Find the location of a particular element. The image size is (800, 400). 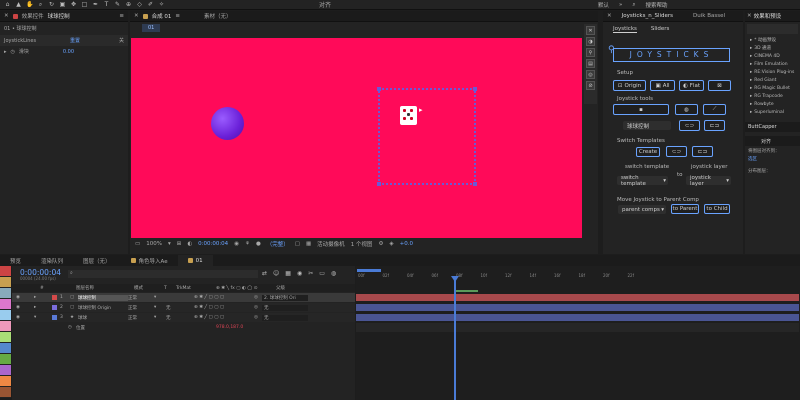

panel-menu-icon: ≡ is located at coordinates (121, 16).